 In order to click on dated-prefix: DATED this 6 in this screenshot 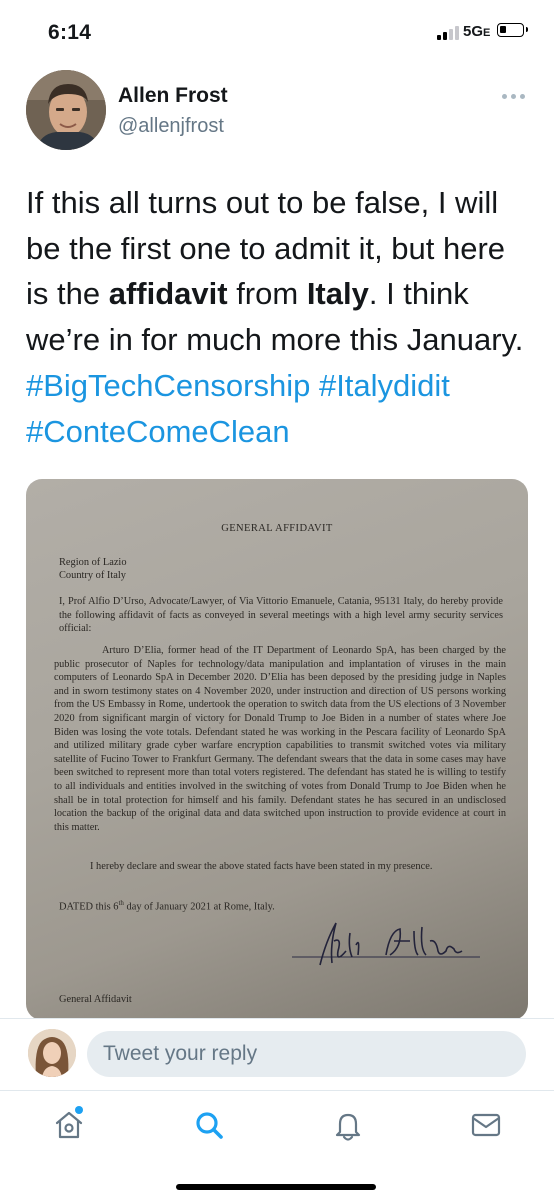, I will do `click(89, 907)`.